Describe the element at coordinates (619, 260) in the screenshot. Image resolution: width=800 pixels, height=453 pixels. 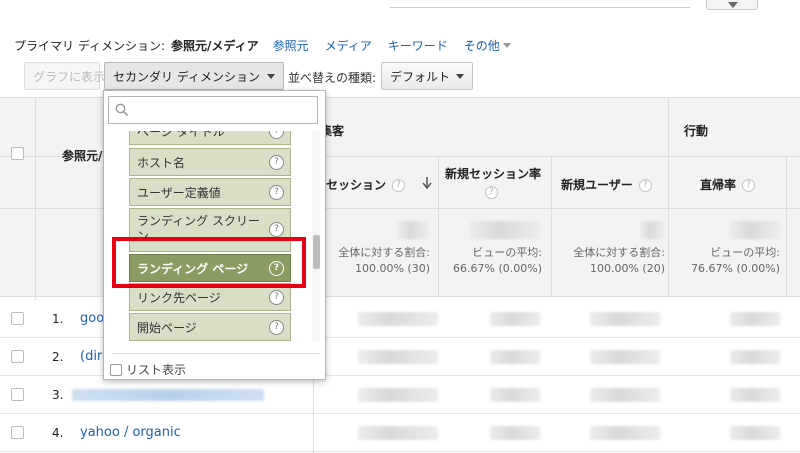
I see `total-new-users: 全体に対する割合: 100.00% (20)` at that location.